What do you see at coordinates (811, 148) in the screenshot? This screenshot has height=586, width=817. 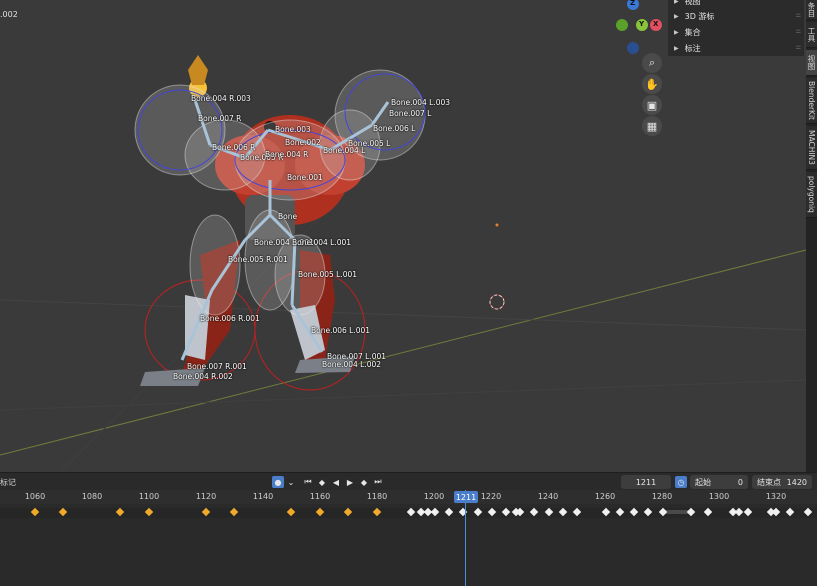 I see `tab-machin3: MACHIN3` at bounding box center [811, 148].